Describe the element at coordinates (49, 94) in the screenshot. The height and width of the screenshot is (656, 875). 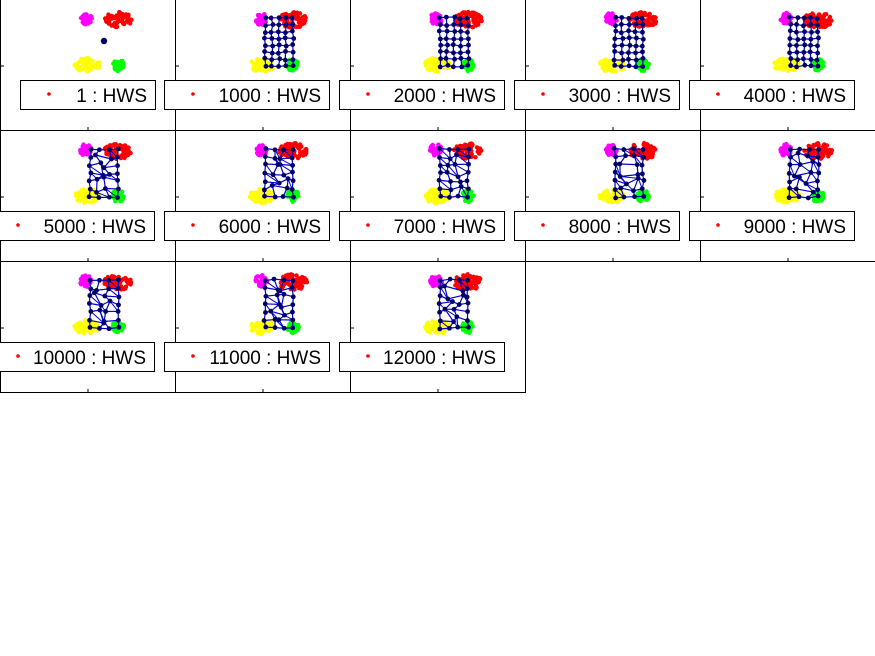
I see `legend-marker` at that location.